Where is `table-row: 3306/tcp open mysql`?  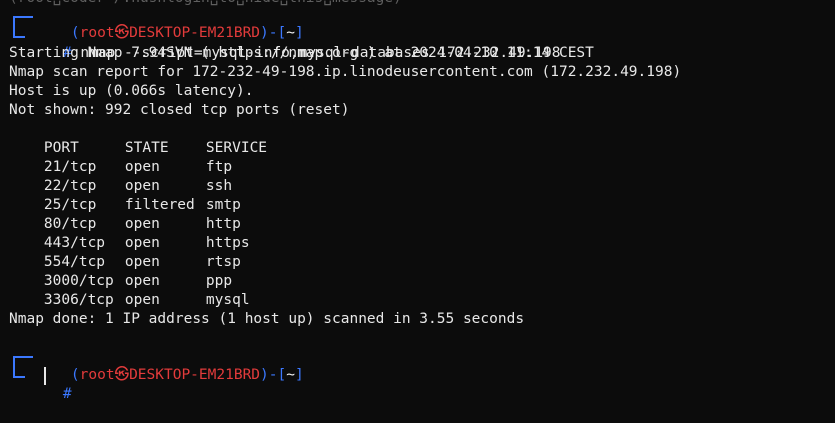
table-row: 3306/tcp open mysql is located at coordinates (129, 290).